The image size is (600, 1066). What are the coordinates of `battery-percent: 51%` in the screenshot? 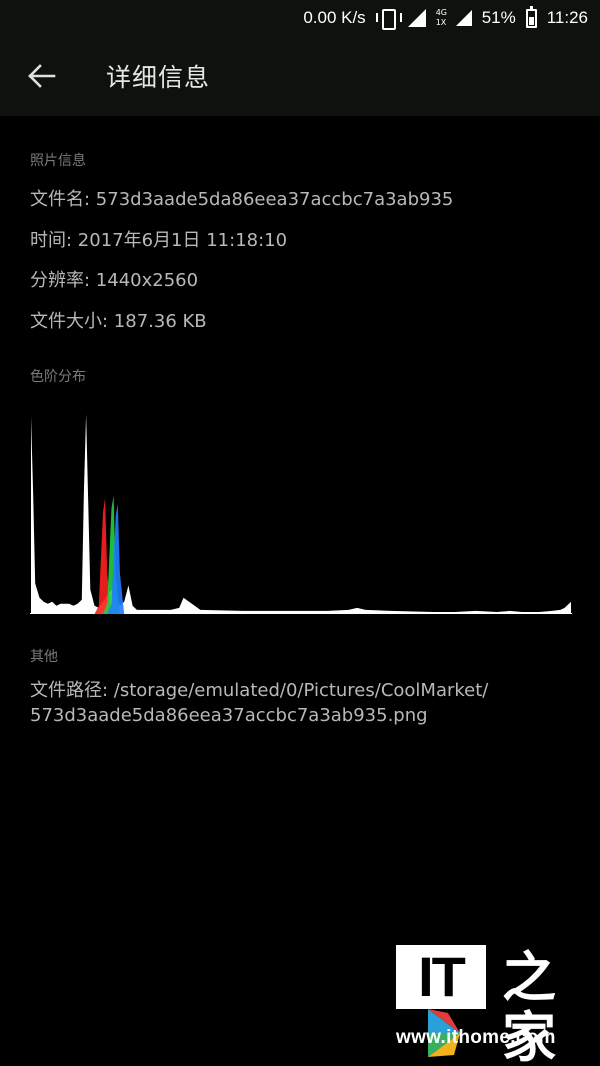 It's located at (498, 17).